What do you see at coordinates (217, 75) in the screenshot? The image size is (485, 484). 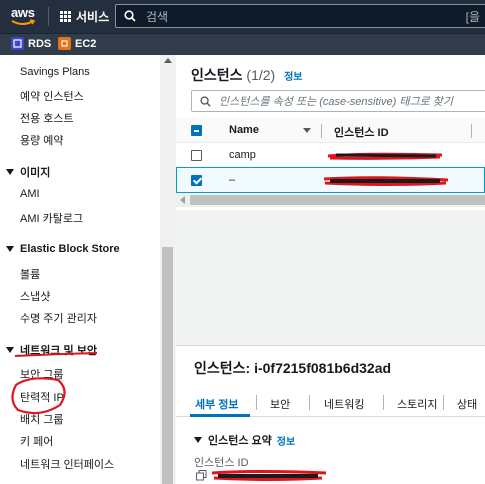 I see `instances-title-text: 인스턴스` at bounding box center [217, 75].